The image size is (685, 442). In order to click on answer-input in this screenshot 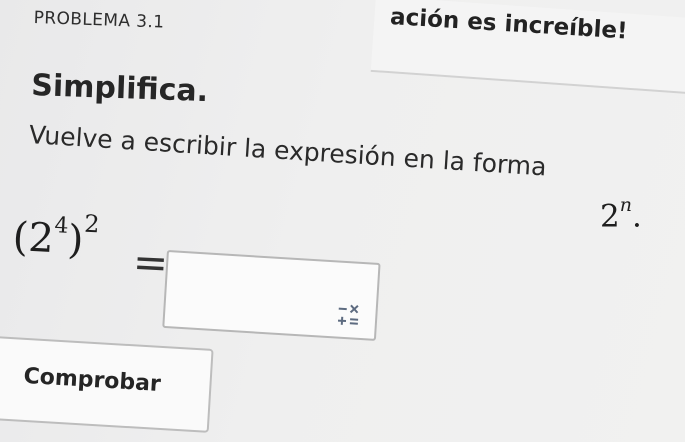, I will do `click(271, 295)`.